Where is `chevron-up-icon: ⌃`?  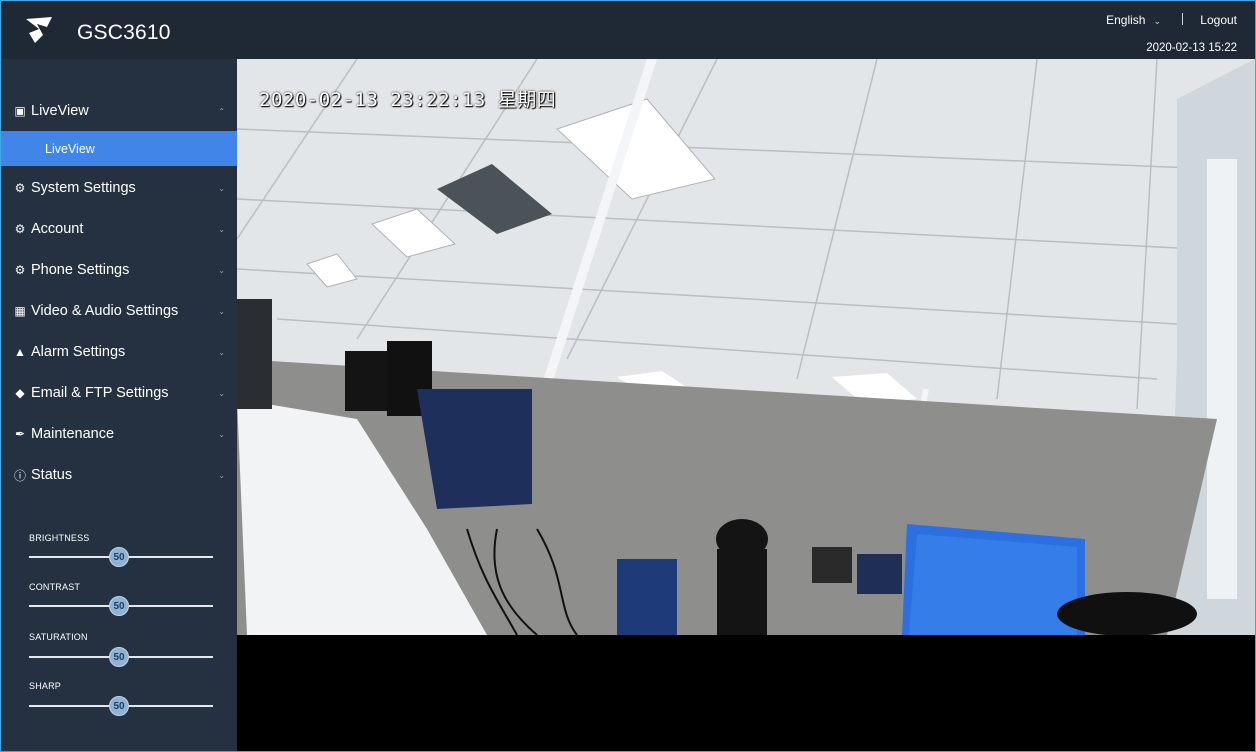
chevron-up-icon: ⌃ is located at coordinates (221, 111).